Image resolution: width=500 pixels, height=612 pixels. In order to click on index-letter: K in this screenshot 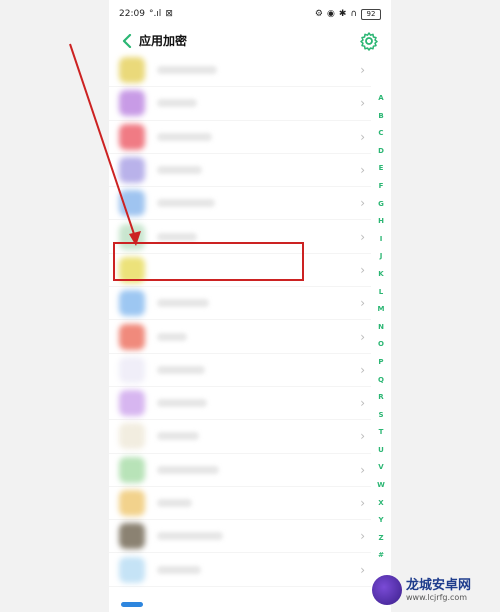, I will do `click(380, 275)`.